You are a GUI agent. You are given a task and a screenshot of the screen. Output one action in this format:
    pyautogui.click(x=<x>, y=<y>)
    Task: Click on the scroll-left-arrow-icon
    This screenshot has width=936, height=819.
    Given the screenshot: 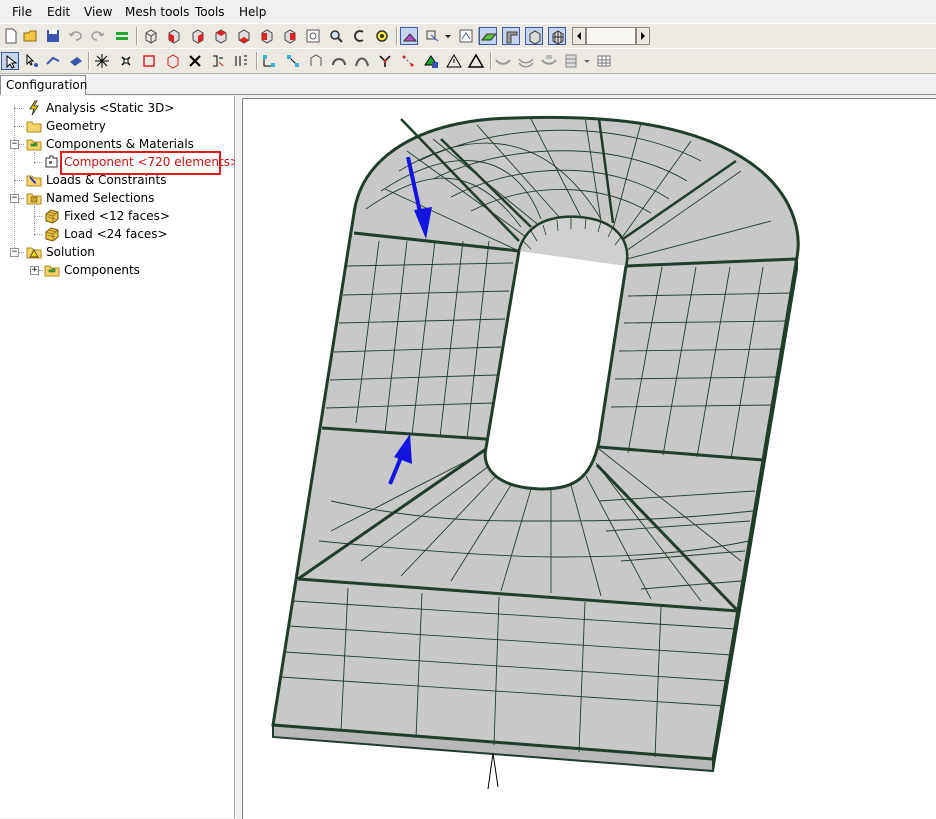 What is the action you would take?
    pyautogui.click(x=579, y=36)
    